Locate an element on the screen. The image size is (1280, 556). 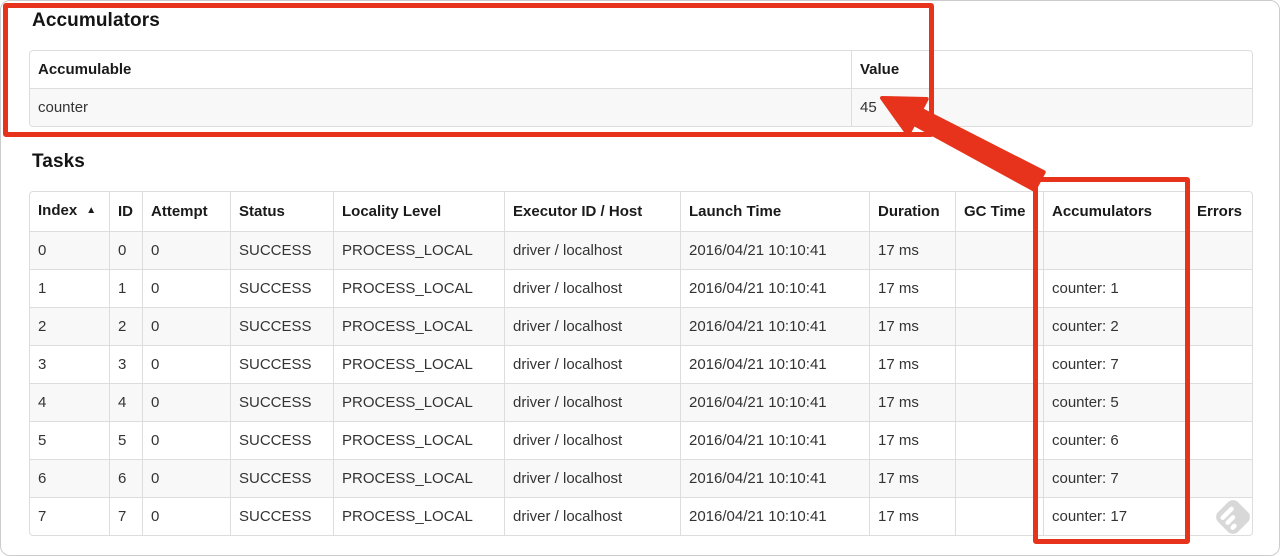
task-accumulators-cell: counter: 6 is located at coordinates (1115, 440).